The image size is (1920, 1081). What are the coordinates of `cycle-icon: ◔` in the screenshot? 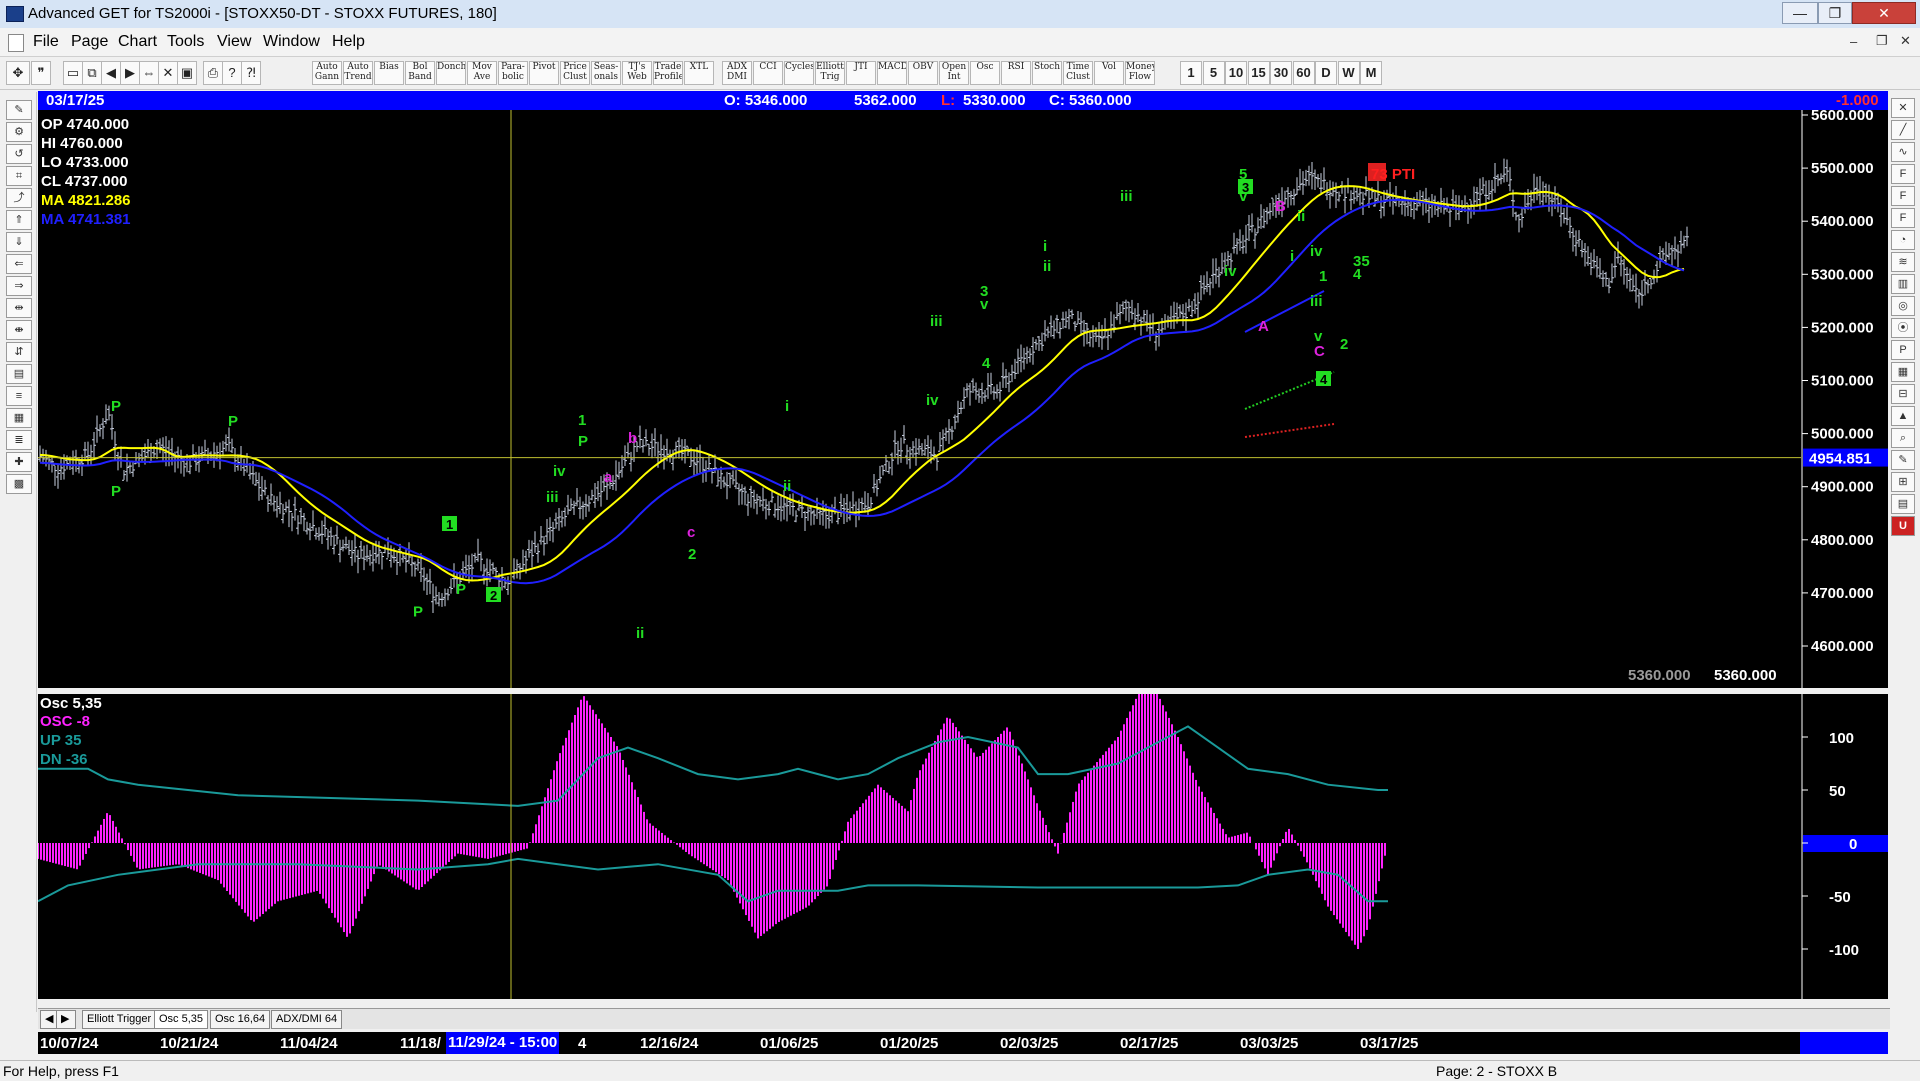 It's located at (1903, 240).